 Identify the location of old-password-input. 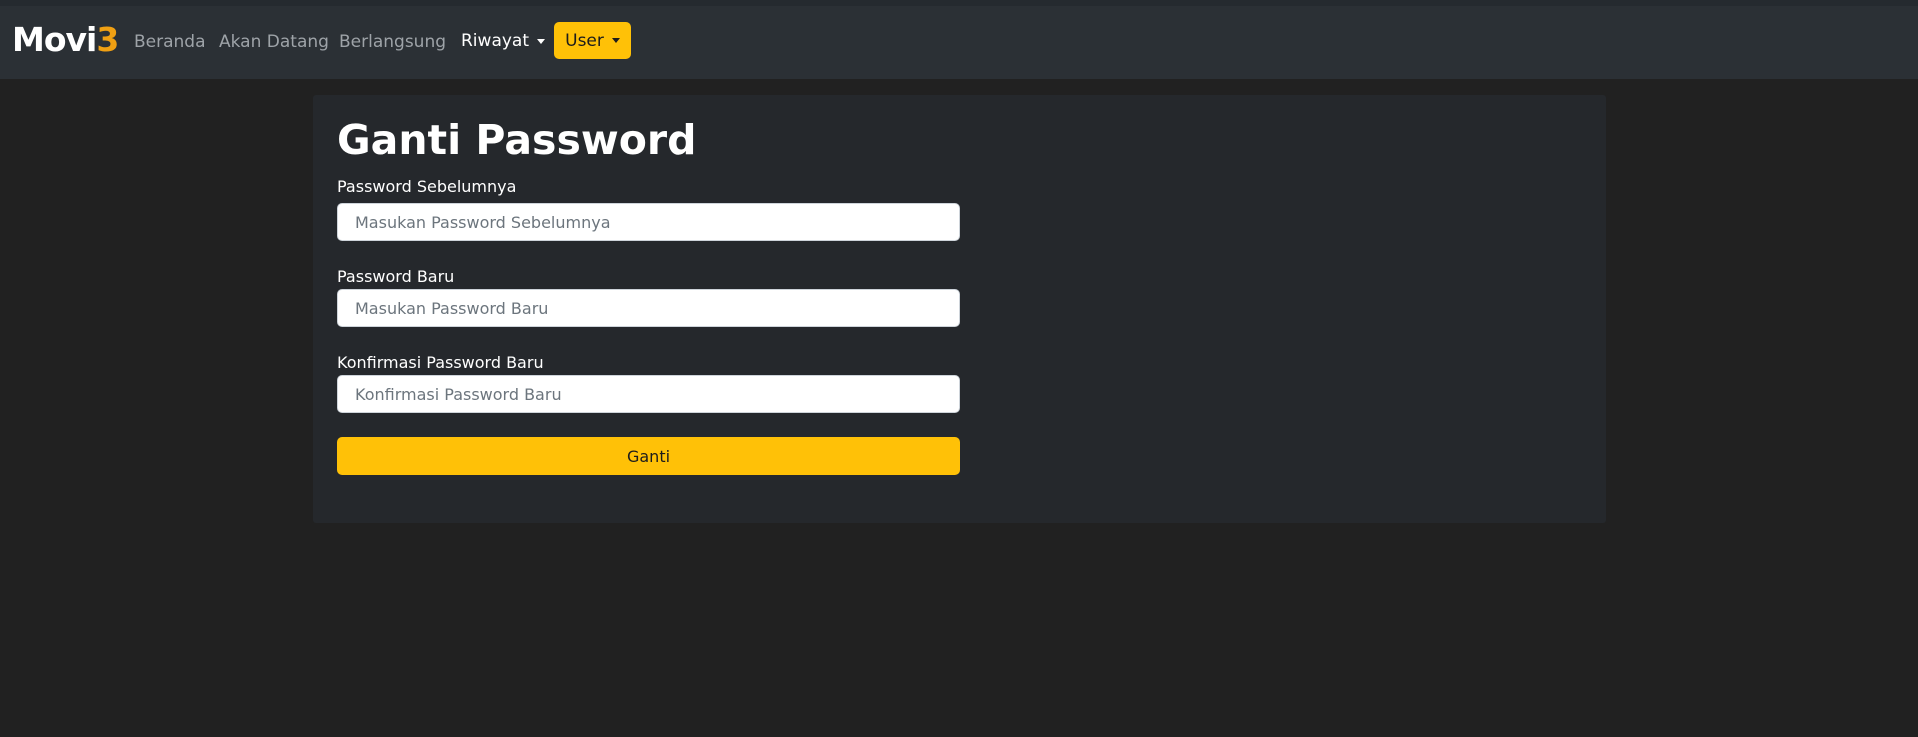
(648, 222).